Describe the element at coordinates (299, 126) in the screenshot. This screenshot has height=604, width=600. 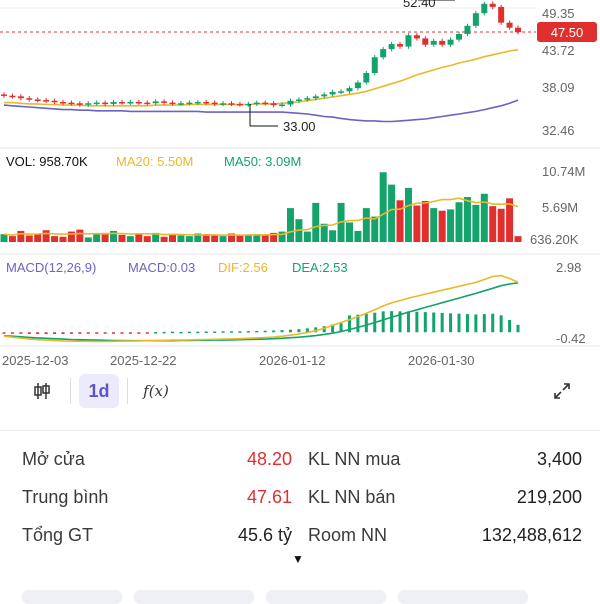
I see `low-annotation: 33.00` at that location.